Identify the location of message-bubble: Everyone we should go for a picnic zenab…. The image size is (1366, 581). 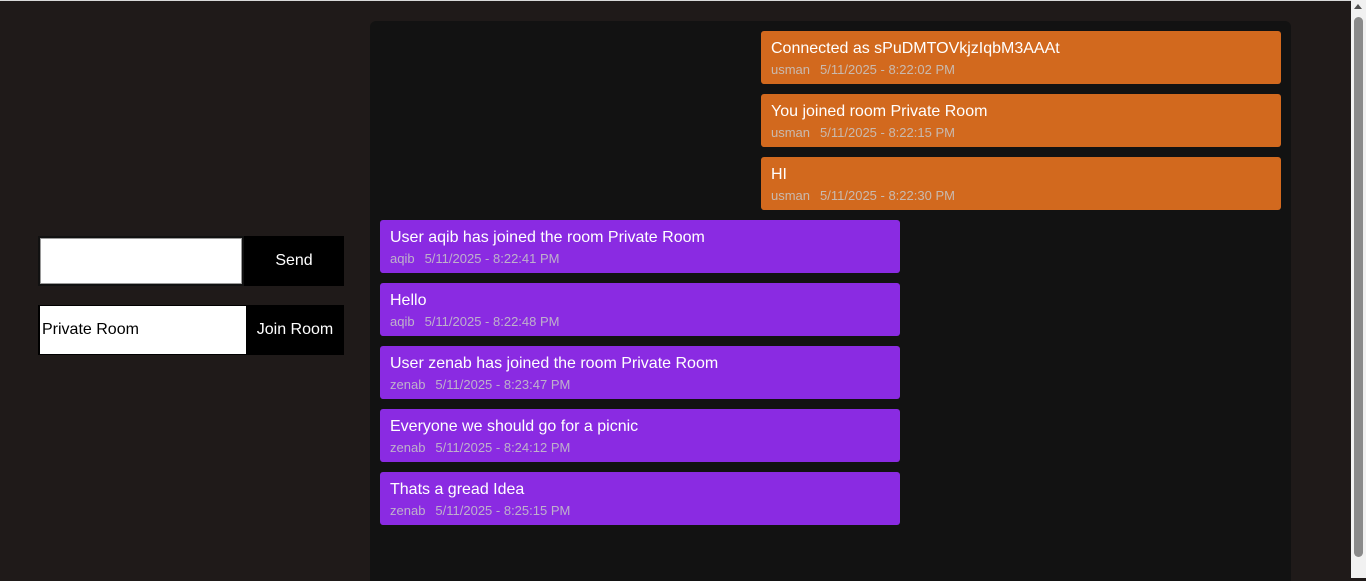
(640, 435).